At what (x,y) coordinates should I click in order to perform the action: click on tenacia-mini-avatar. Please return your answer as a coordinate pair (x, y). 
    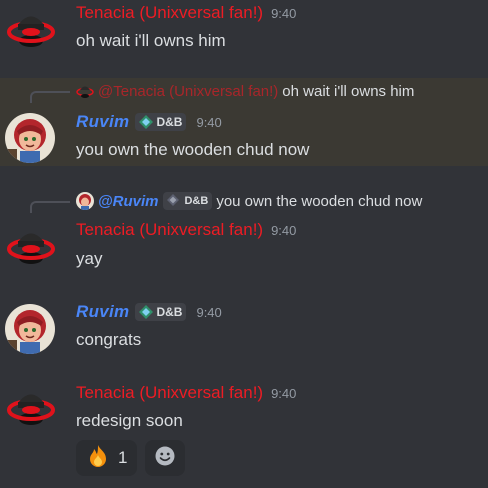
    Looking at the image, I should click on (85, 91).